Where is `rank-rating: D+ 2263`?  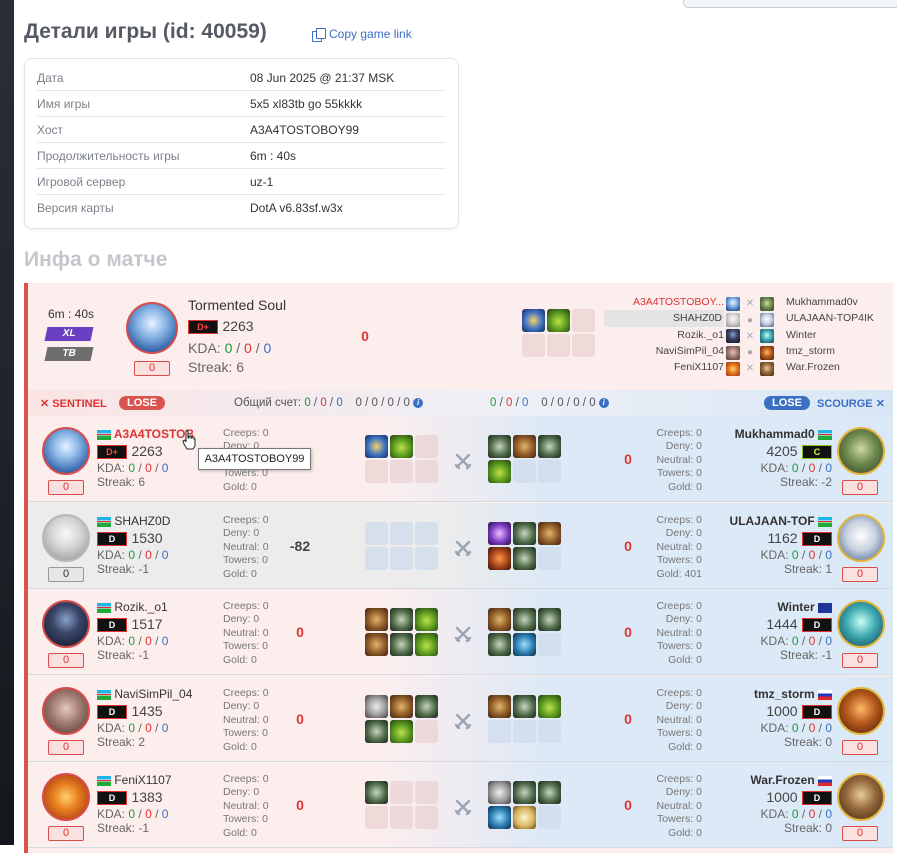
rank-rating: D+ 2263 is located at coordinates (145, 452).